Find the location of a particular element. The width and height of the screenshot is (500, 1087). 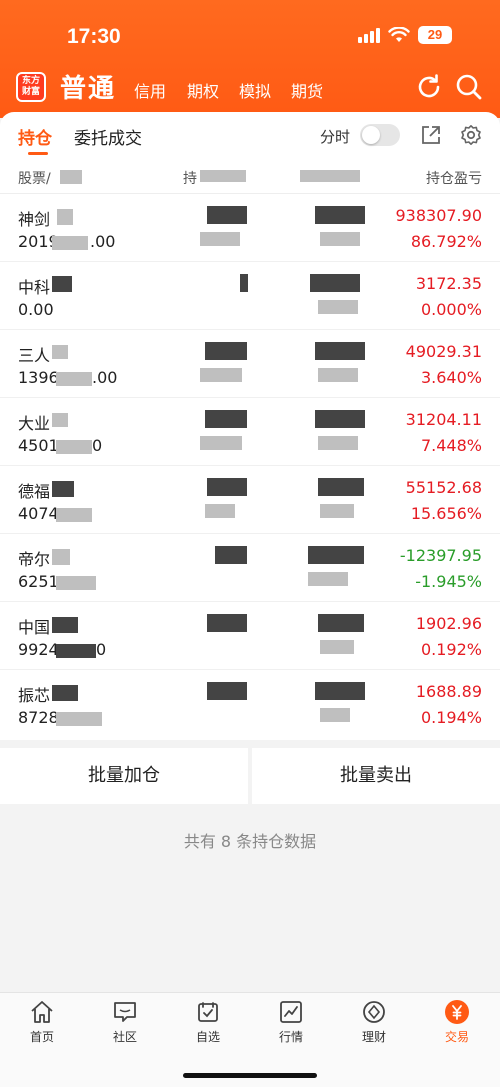

stock-name: 大业 is located at coordinates (34, 423).